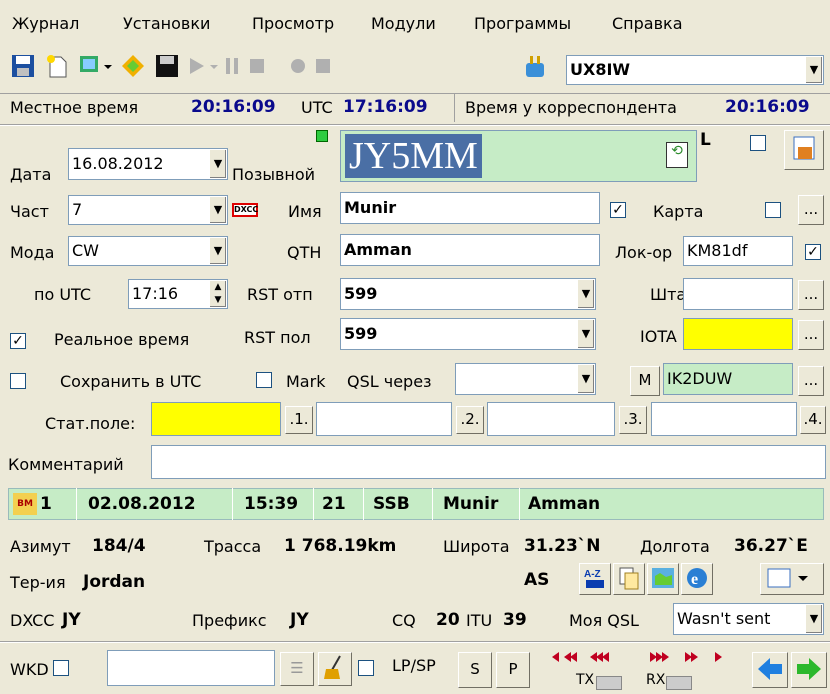 This screenshot has height=694, width=830. Describe the element at coordinates (29, 211) in the screenshot. I see `freq-label: Част` at that location.